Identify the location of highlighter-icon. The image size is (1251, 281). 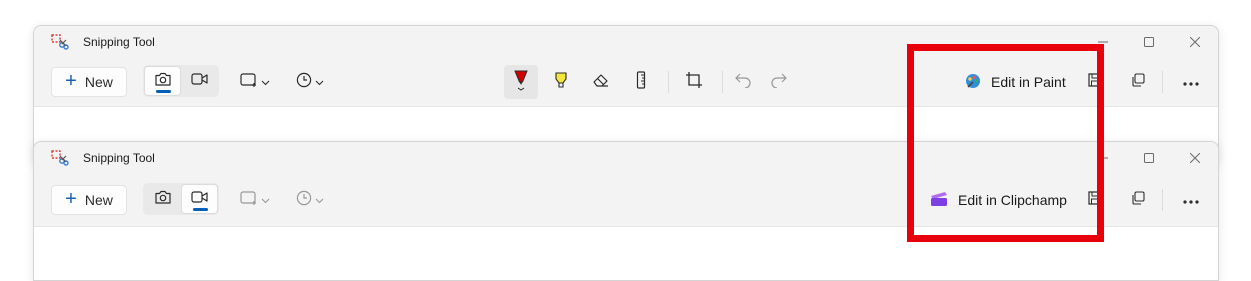
(561, 82).